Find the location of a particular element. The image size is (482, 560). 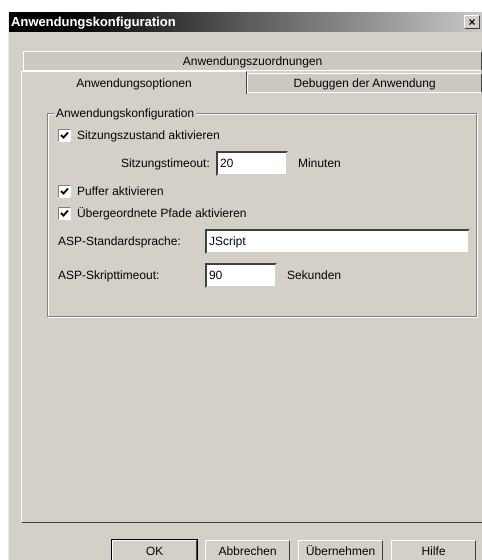

dialog-button: OK is located at coordinates (154, 550).